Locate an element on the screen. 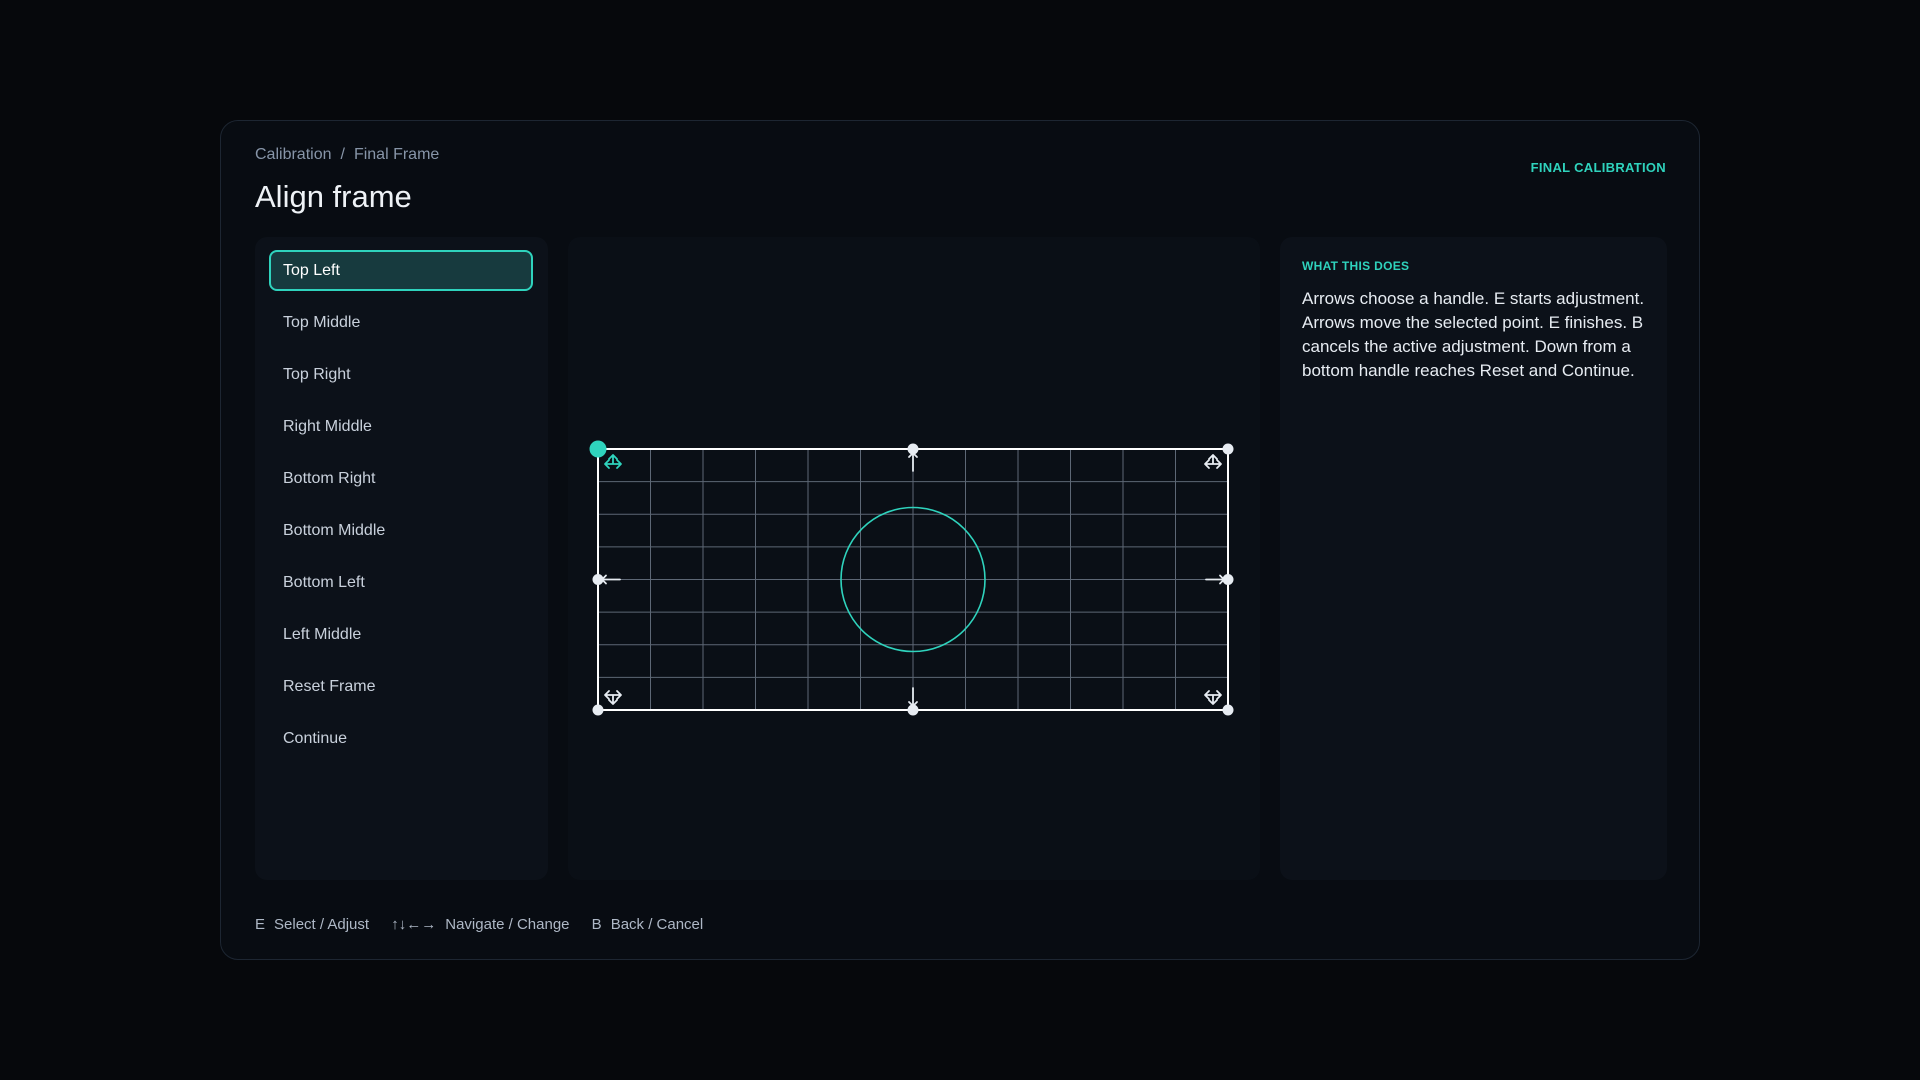 Image resolution: width=1920 pixels, height=1080 pixels. handle-bottom-left is located at coordinates (598, 710).